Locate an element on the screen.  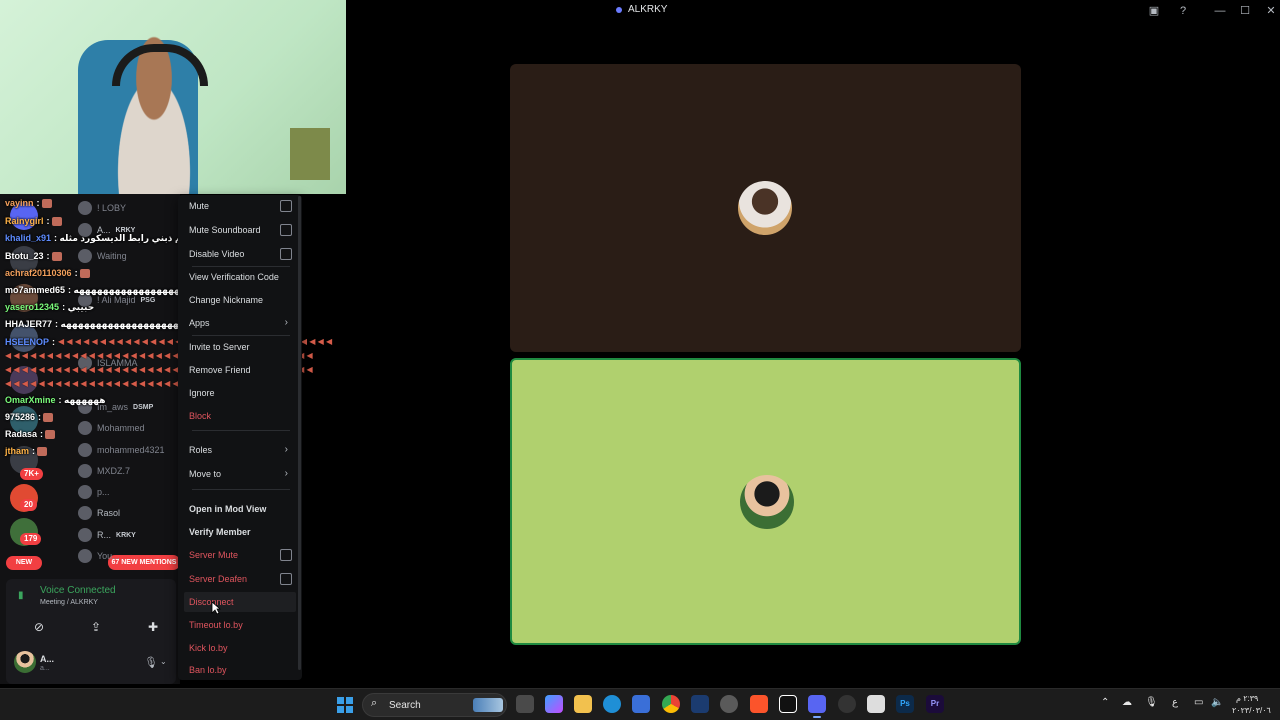
volume-icon: 🔈 is located at coordinates (1217, 702).